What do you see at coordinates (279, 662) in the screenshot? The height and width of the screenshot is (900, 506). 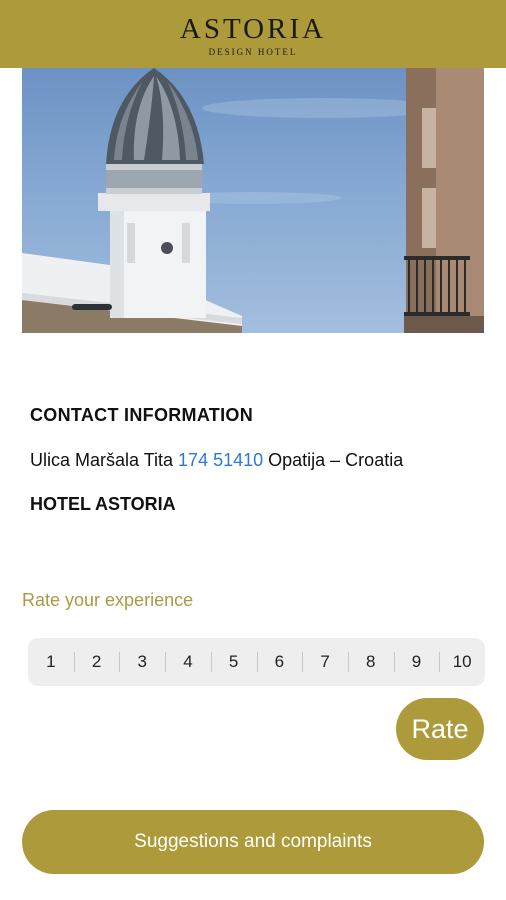 I see `rating-option-6: 6` at bounding box center [279, 662].